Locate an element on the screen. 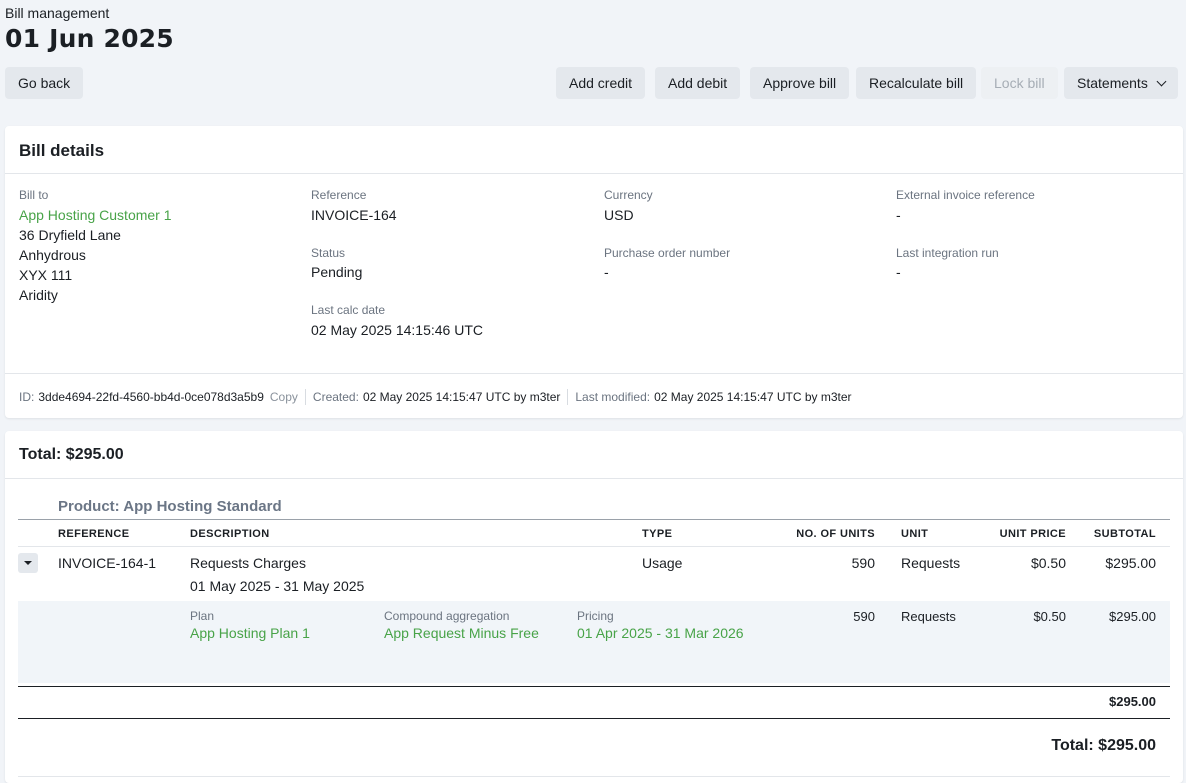 The image size is (1186, 783). column-header-unit-price: UNIT PRICE is located at coordinates (1032, 534).